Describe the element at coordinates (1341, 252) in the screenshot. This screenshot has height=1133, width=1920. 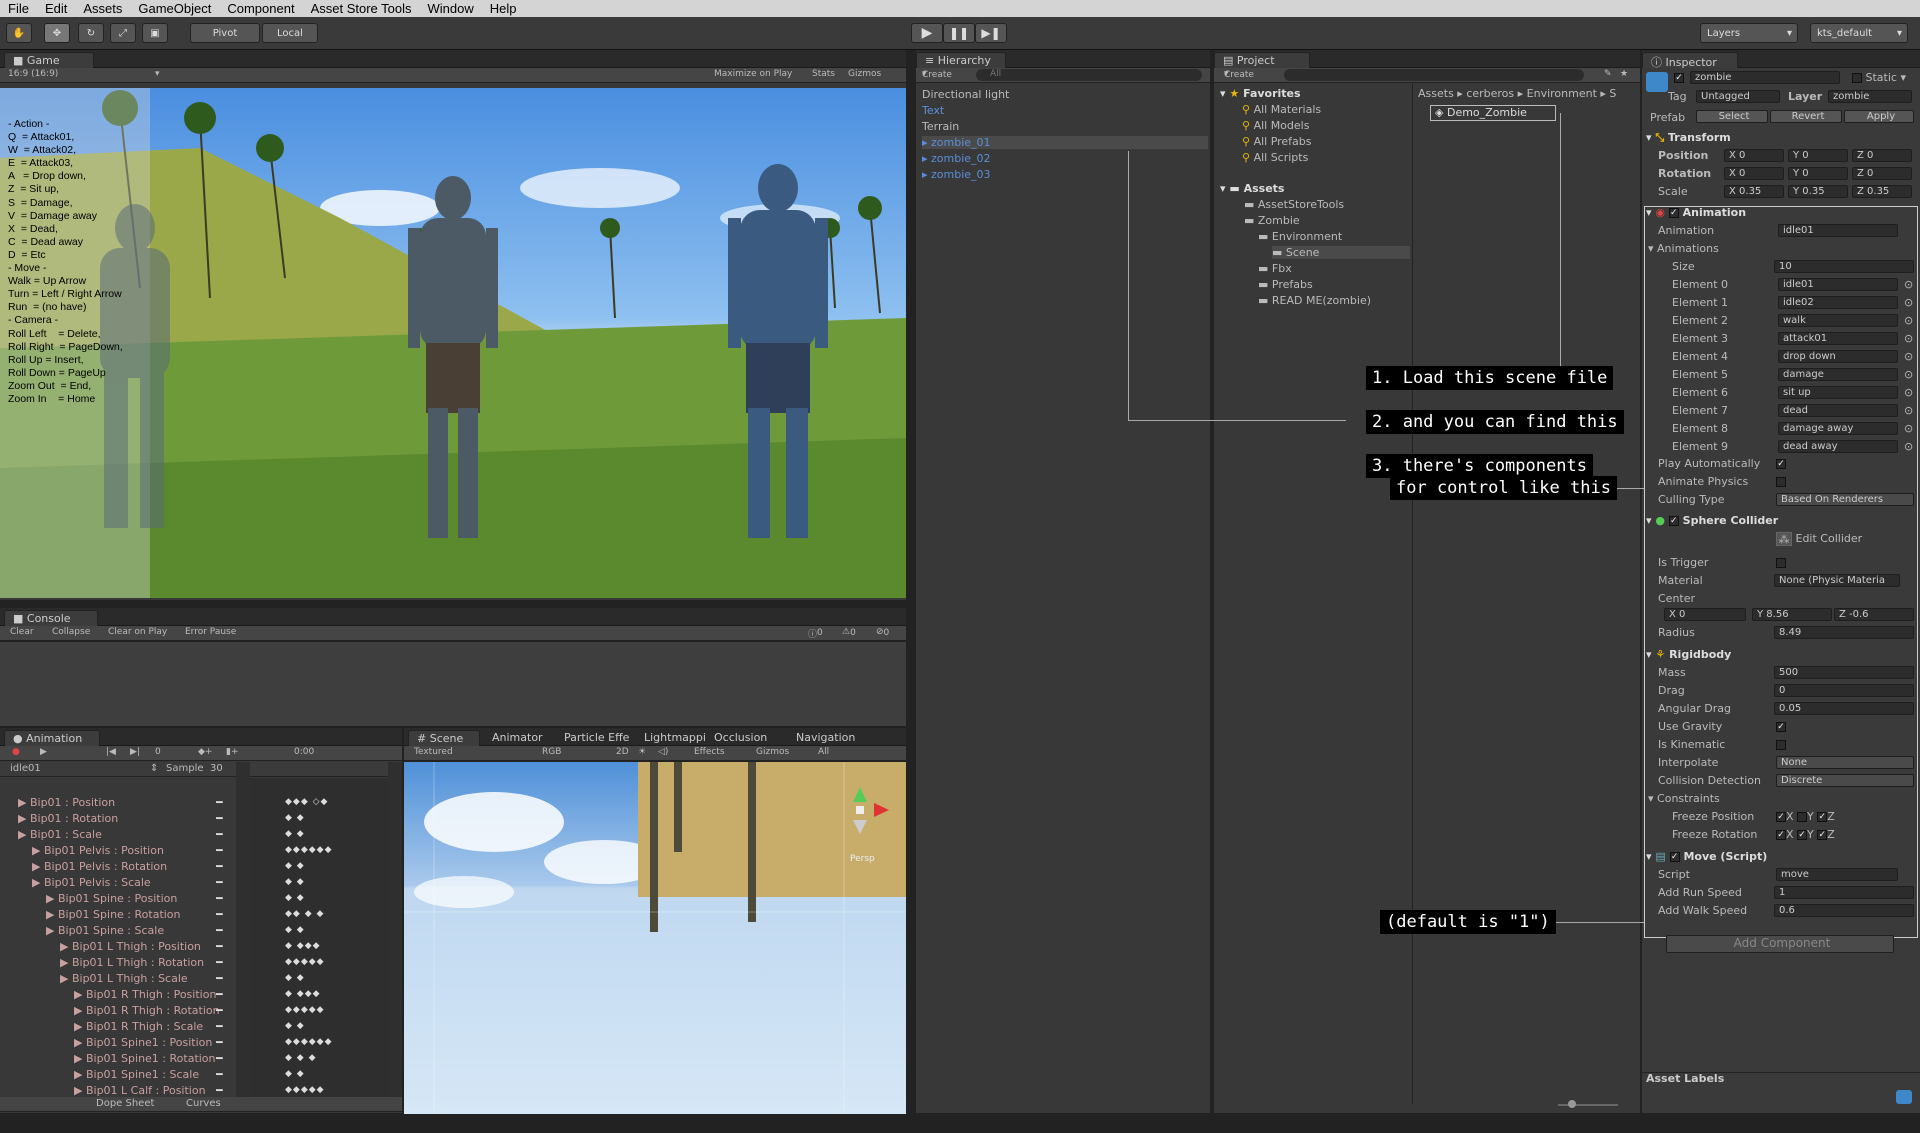
I see `asset-tree-item: ▬ Scene` at that location.